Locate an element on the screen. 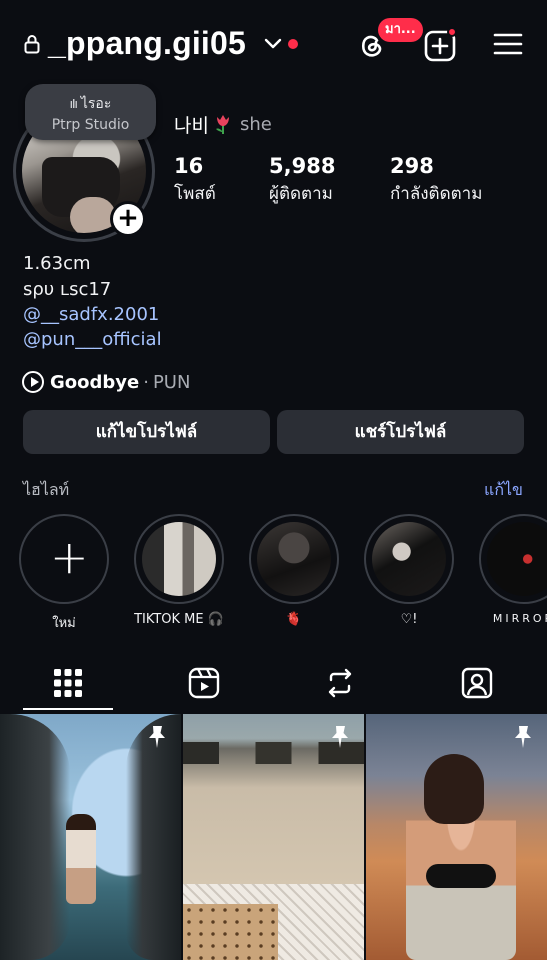 The image size is (547, 960). stat-label: ผู้ติดตาม is located at coordinates (301, 194).